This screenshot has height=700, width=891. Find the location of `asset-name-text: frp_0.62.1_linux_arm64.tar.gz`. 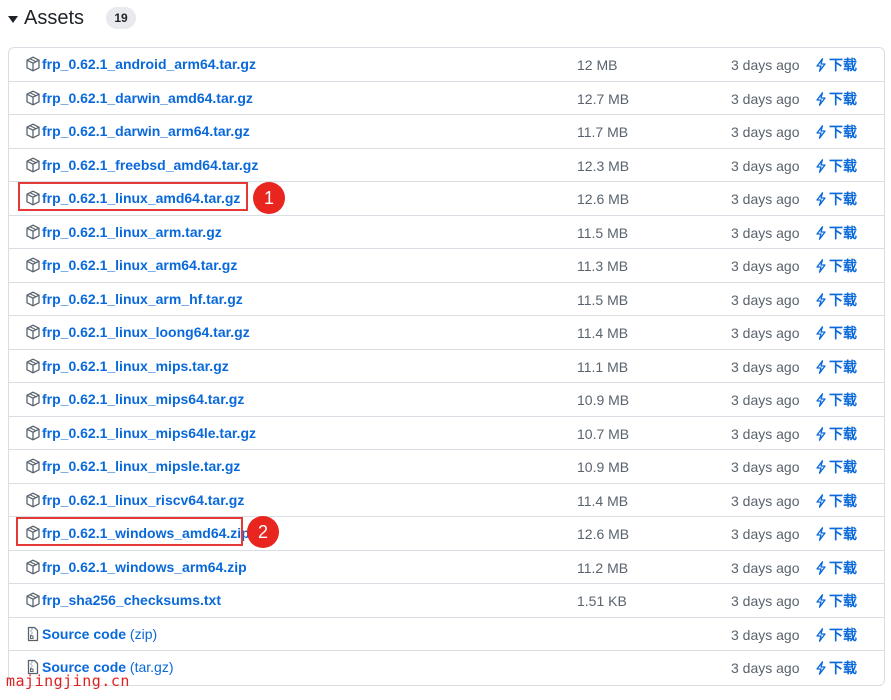

asset-name-text: frp_0.62.1_linux_arm64.tar.gz is located at coordinates (139, 265).